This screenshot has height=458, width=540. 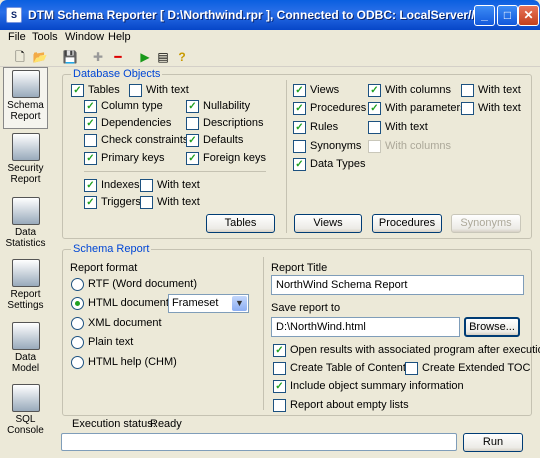 What do you see at coordinates (45, 37) in the screenshot?
I see `menu-tools: Tools` at bounding box center [45, 37].